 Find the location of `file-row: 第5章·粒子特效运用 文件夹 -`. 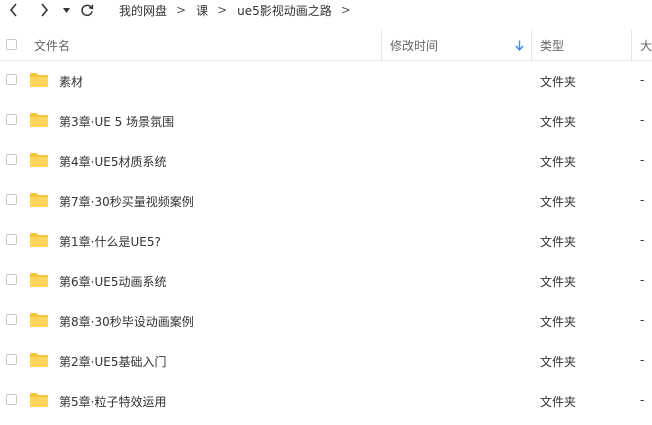

file-row: 第5章·粒子特效运用 文件夹 - is located at coordinates (326, 400).